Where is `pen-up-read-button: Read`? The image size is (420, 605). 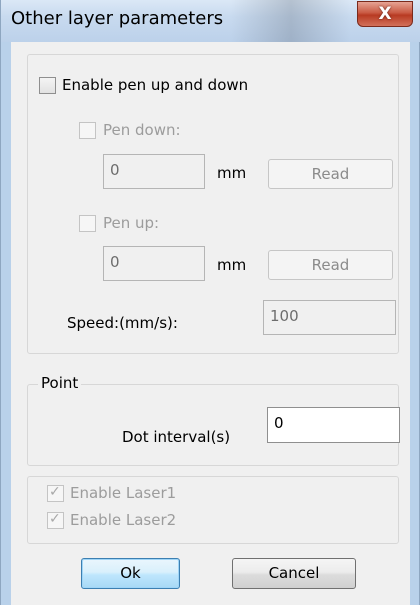 pen-up-read-button: Read is located at coordinates (330, 265).